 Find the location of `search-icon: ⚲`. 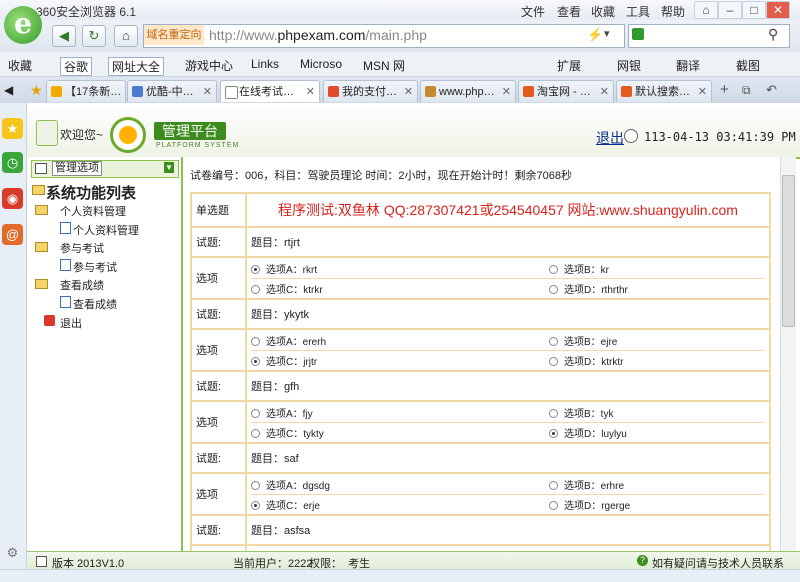

search-icon: ⚲ is located at coordinates (773, 34).